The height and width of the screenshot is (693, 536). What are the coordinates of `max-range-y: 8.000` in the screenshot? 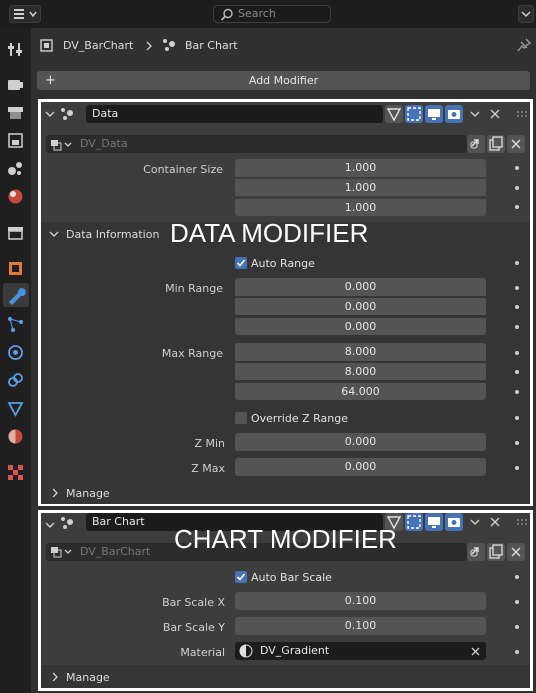 It's located at (360, 371).